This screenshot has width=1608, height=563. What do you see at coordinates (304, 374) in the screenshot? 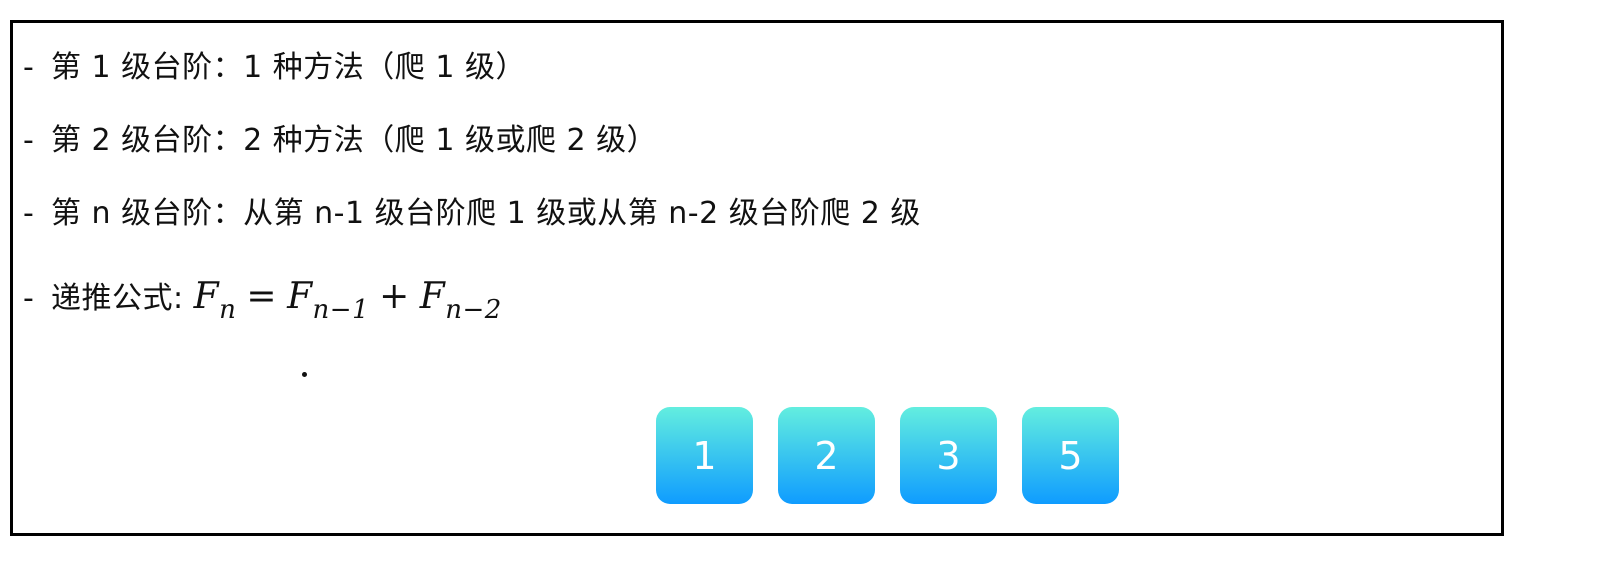
I see `dot-mark` at bounding box center [304, 374].